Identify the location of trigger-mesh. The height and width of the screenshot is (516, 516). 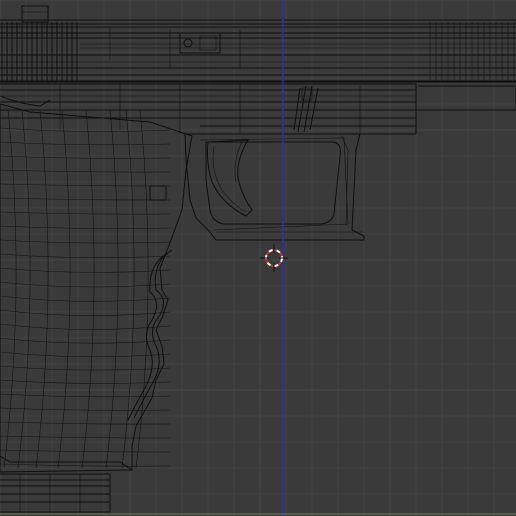
(230, 178).